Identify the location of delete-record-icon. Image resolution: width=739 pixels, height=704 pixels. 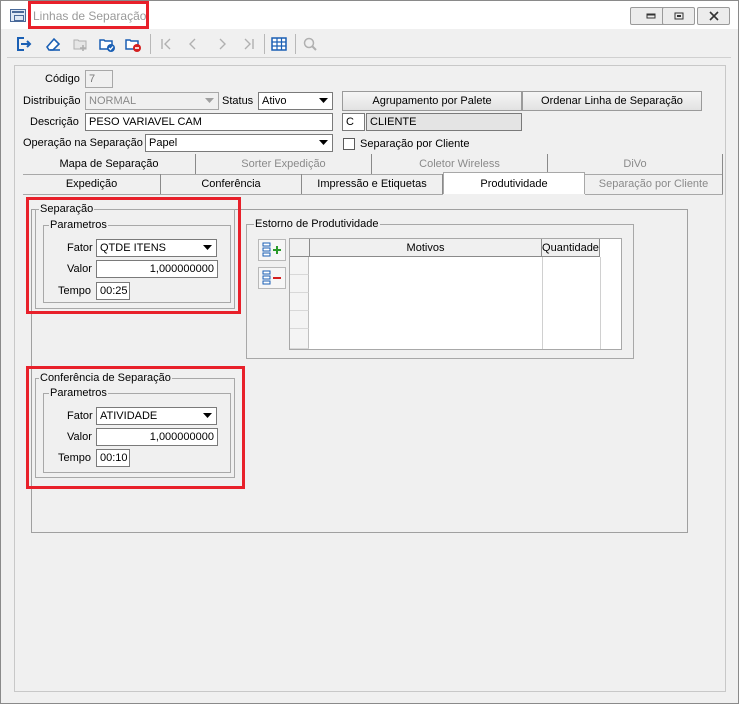
(133, 45).